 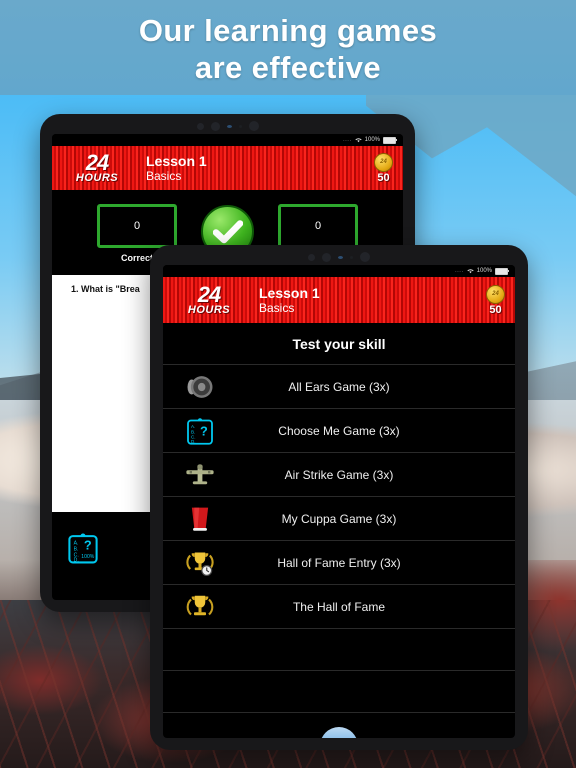 I want to click on list-item: Air Strike Game (3x), so click(x=339, y=475).